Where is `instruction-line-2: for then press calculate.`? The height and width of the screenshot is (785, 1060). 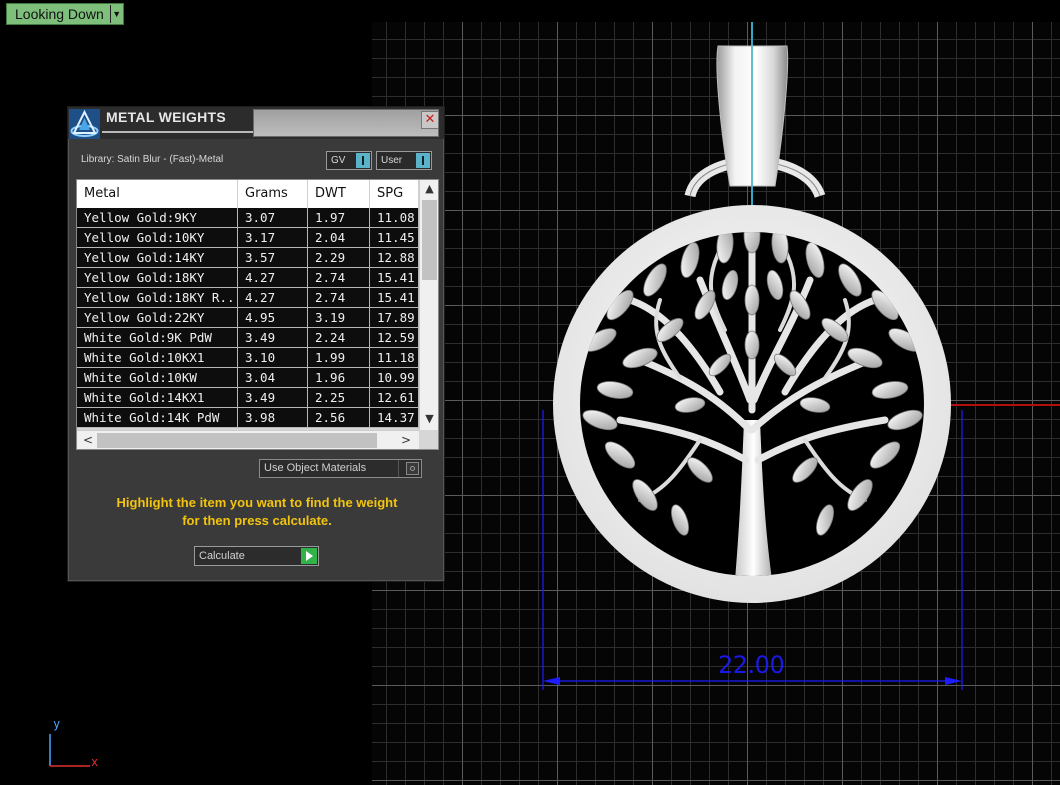 instruction-line-2: for then press calculate. is located at coordinates (257, 520).